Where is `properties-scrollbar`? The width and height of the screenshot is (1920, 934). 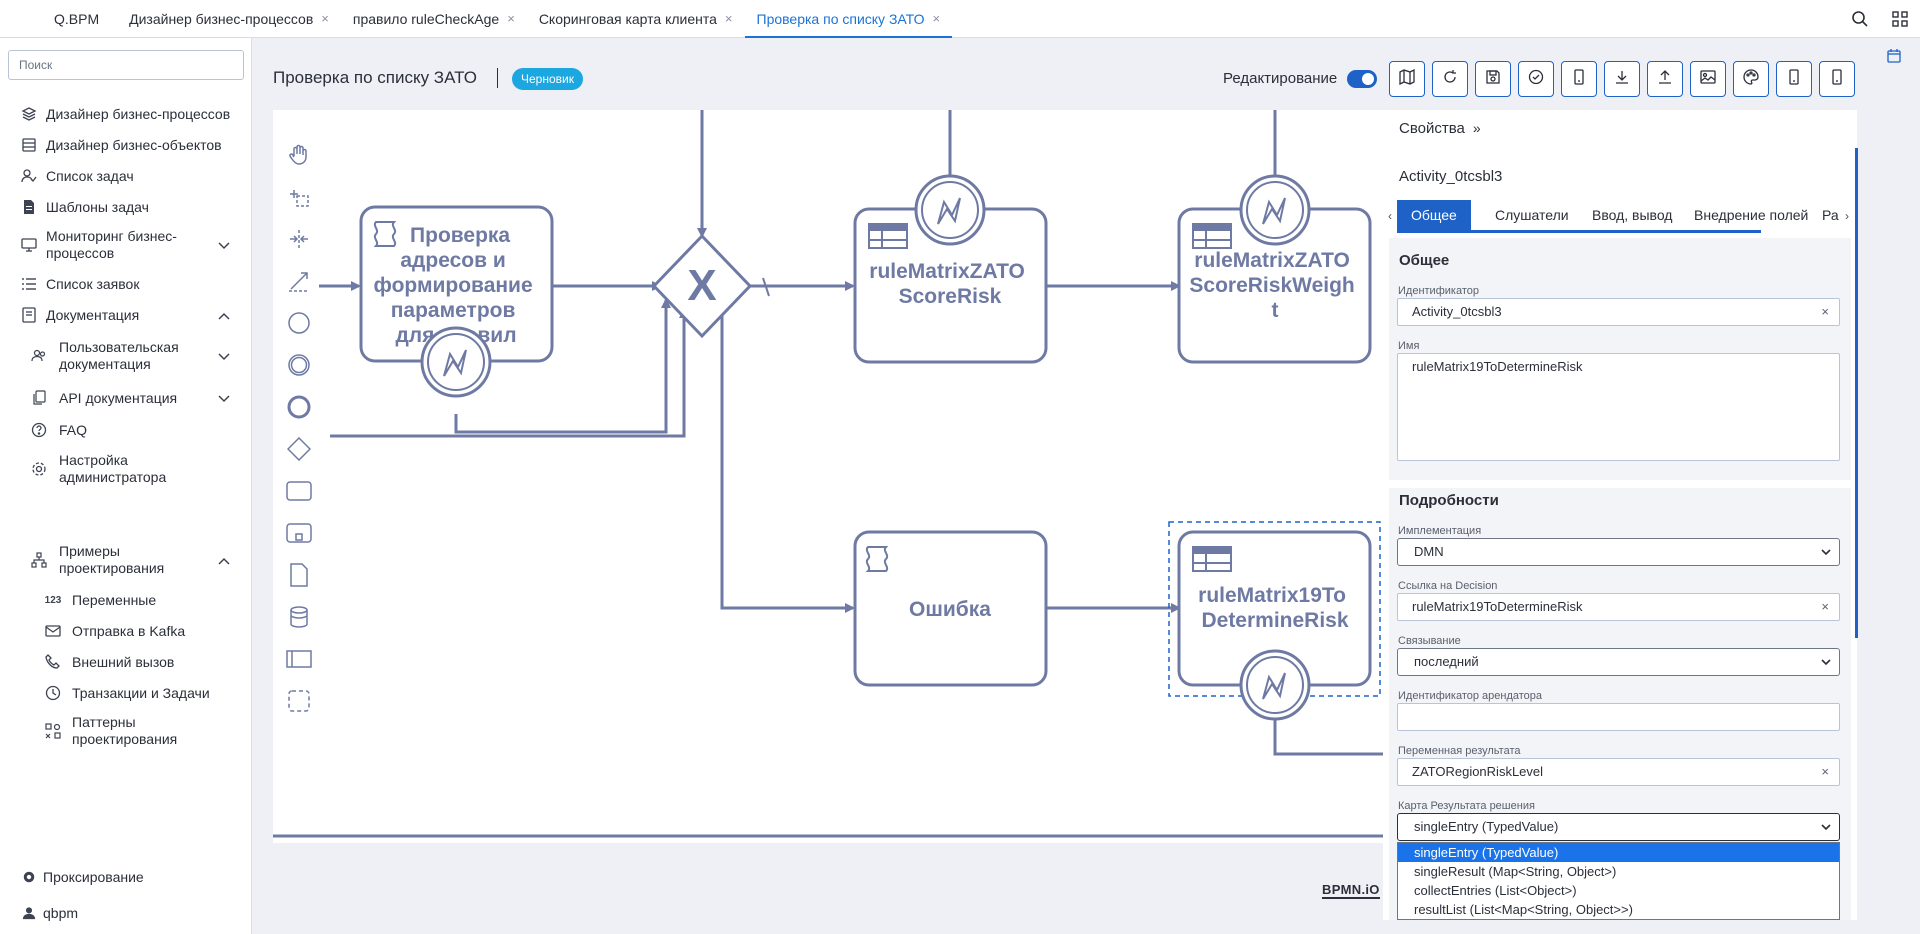 properties-scrollbar is located at coordinates (1856, 393).